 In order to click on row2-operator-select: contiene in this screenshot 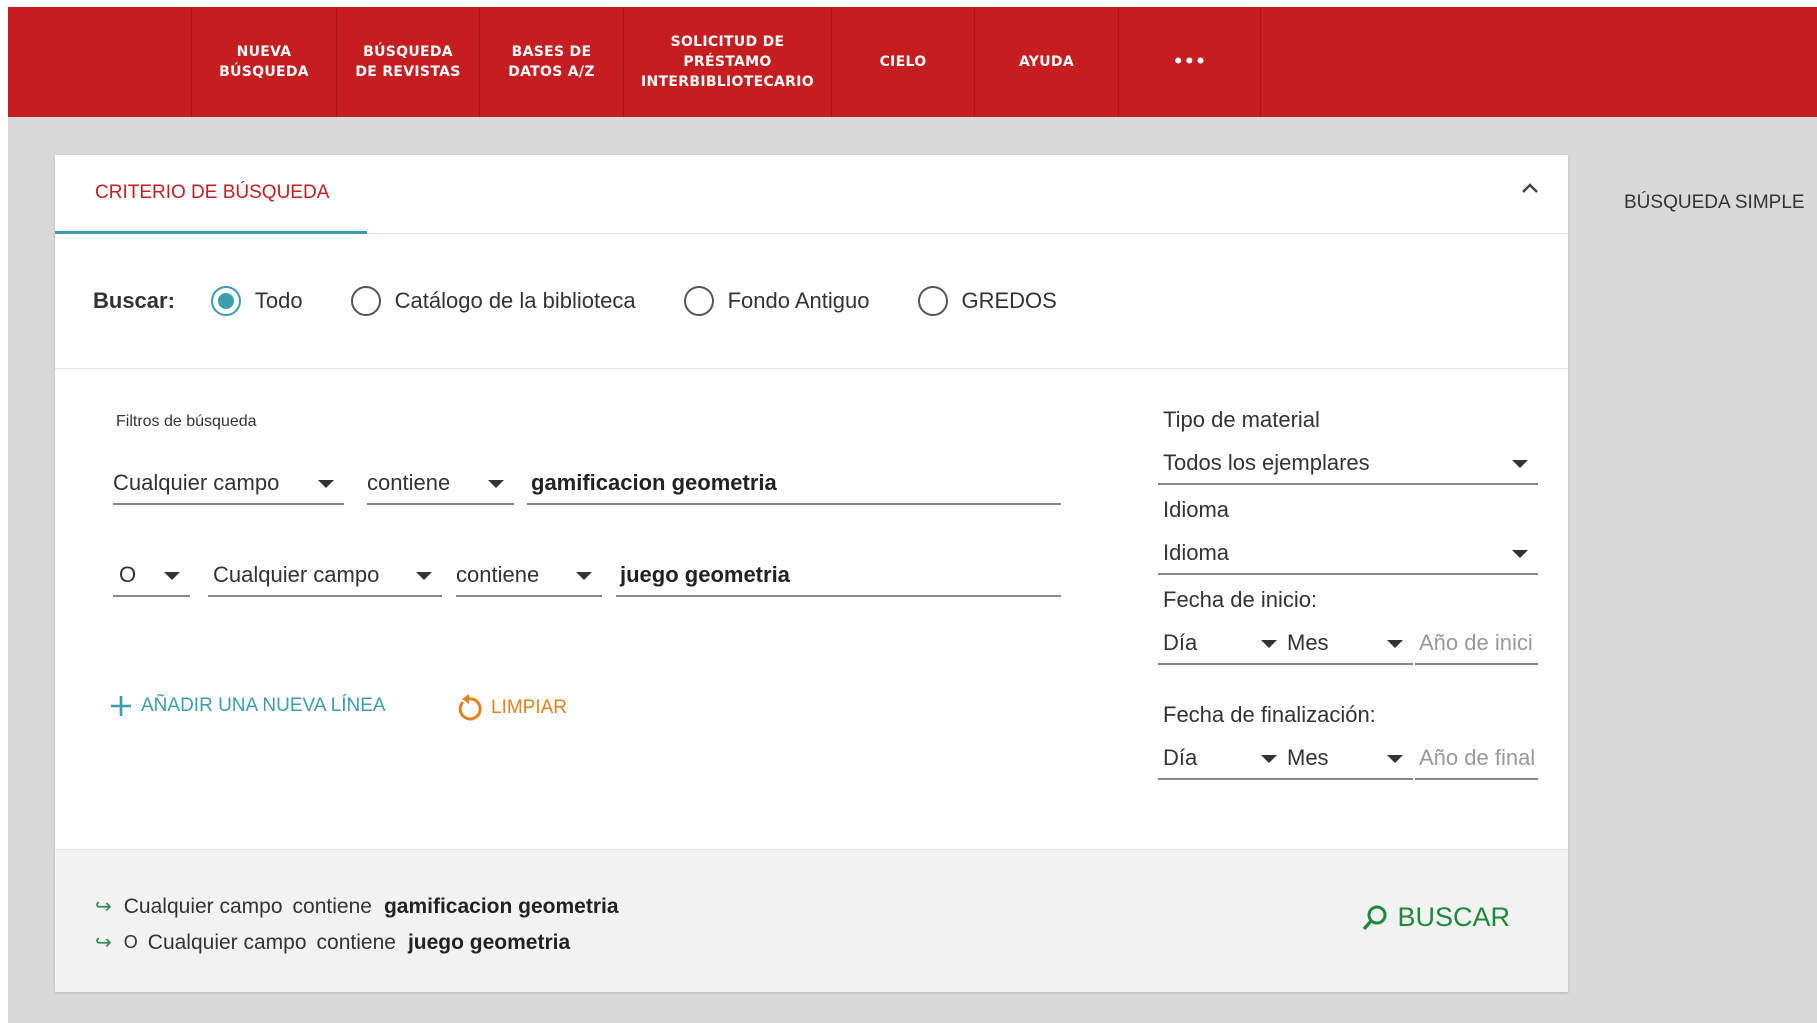, I will do `click(529, 576)`.